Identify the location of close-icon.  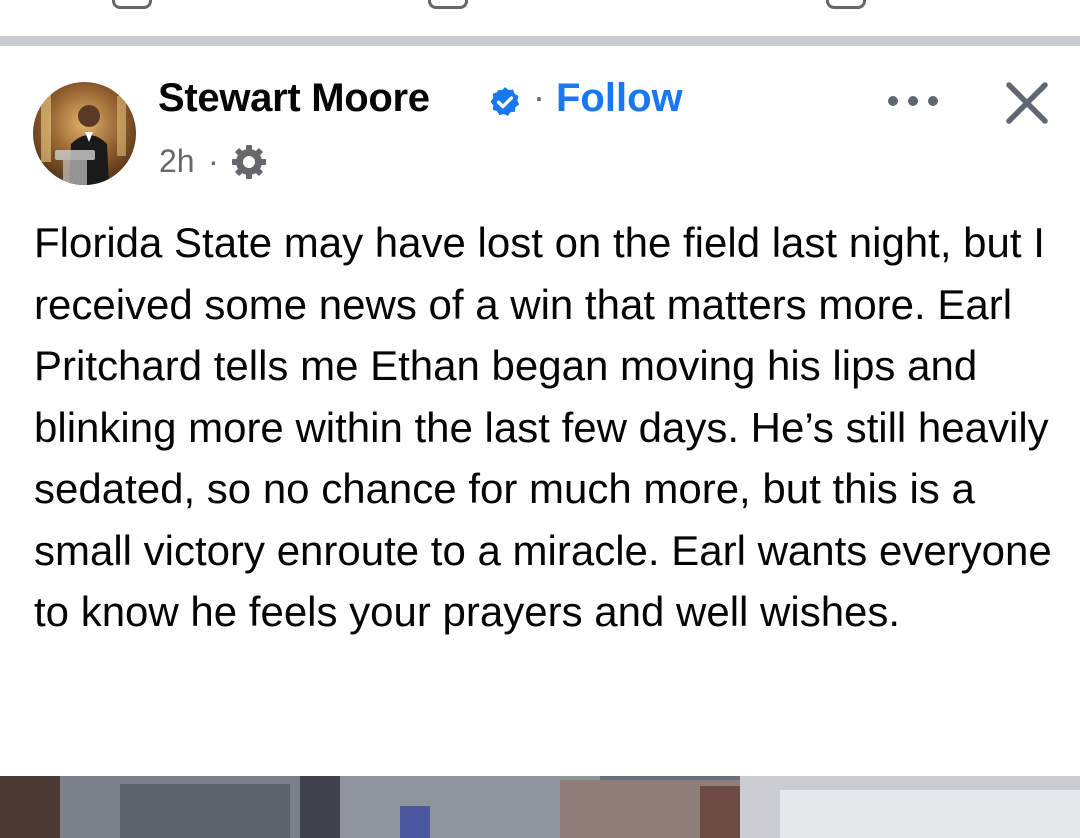
(1027, 103).